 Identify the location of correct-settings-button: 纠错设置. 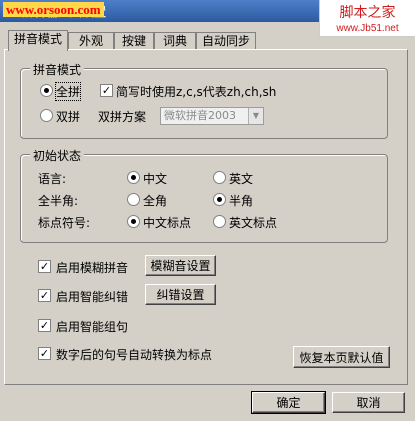
(180, 294).